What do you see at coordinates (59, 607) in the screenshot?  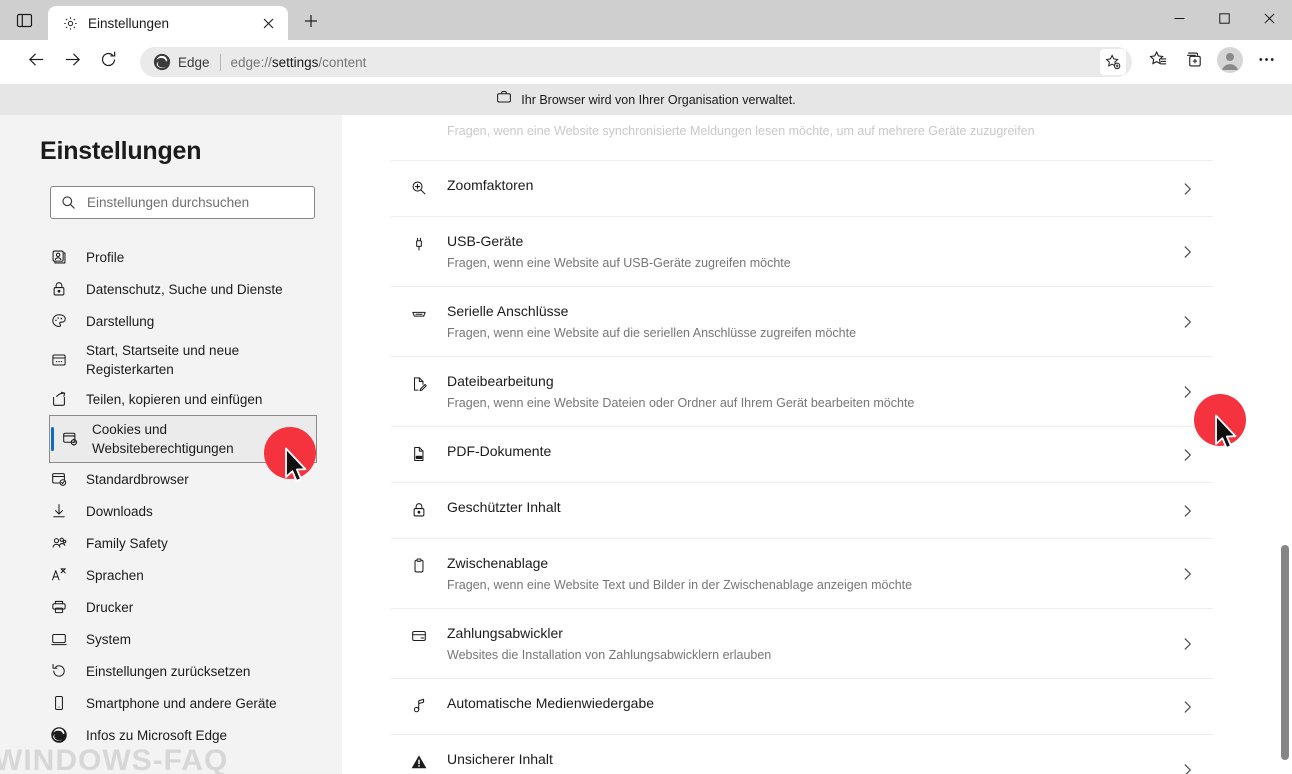 I see `printer-icon` at bounding box center [59, 607].